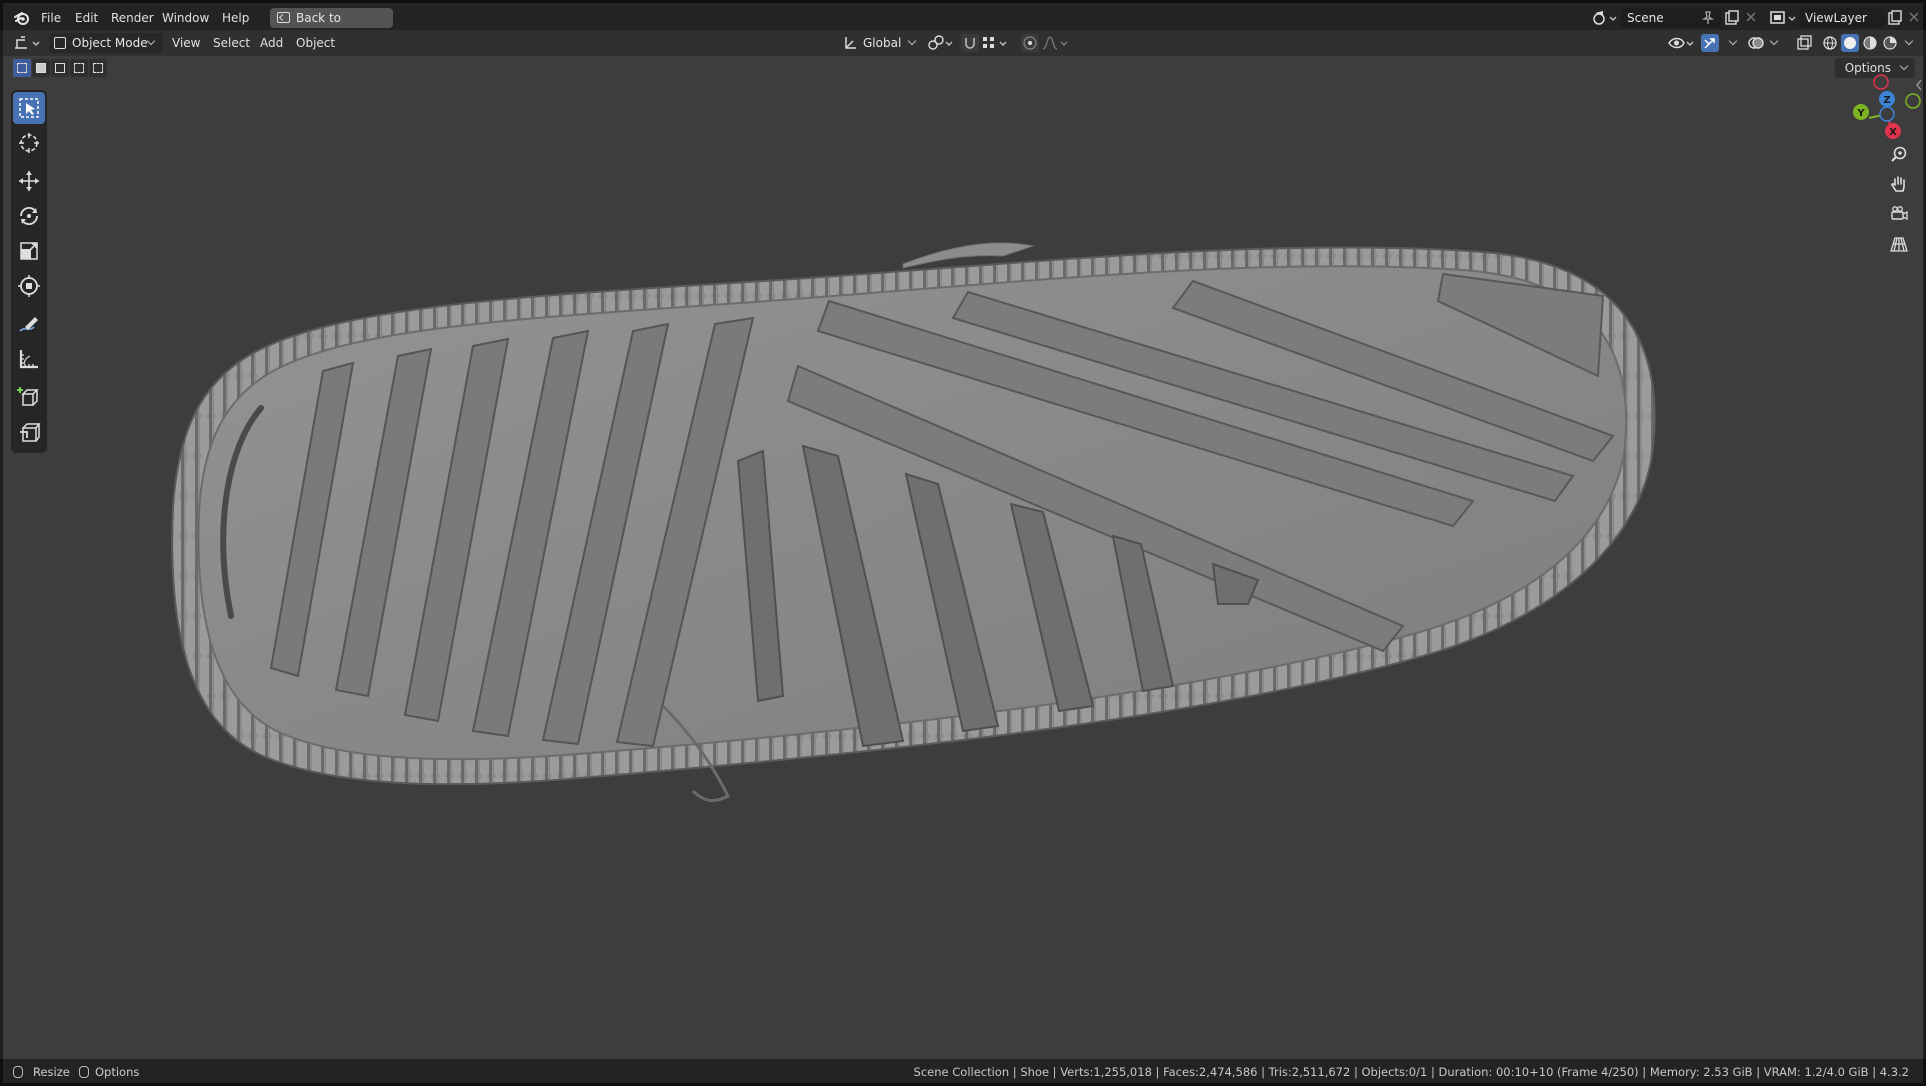 This screenshot has width=1926, height=1086. What do you see at coordinates (315, 43) in the screenshot?
I see `header-menu-object: Object` at bounding box center [315, 43].